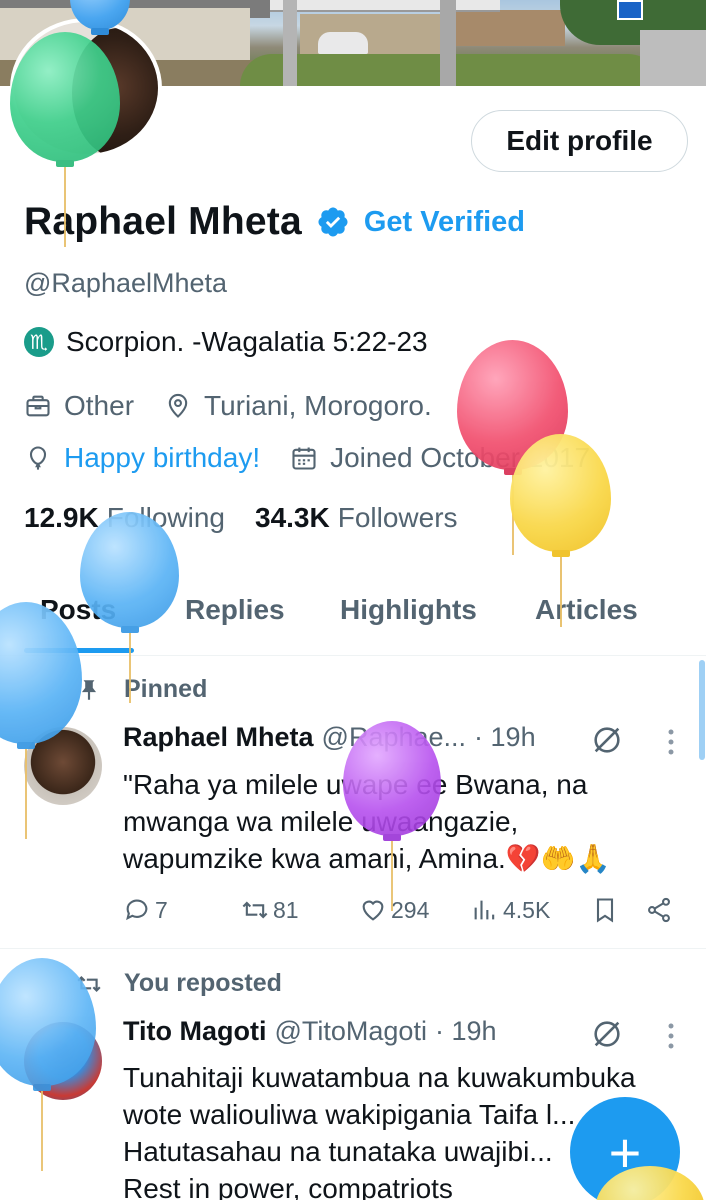 The height and width of the screenshot is (1200, 706). I want to click on get-verified-link: Get Verified, so click(444, 222).